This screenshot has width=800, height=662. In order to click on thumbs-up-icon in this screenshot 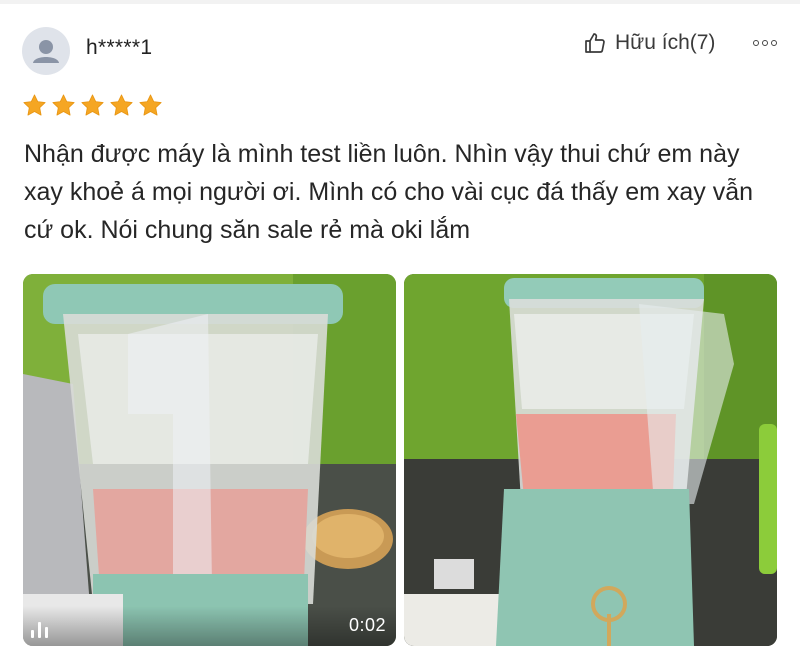, I will do `click(595, 43)`.